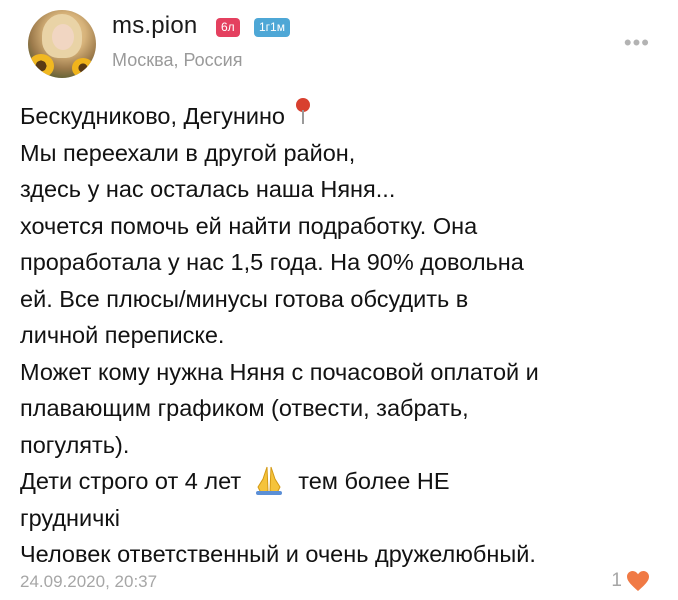 This screenshot has height=600, width=678. Describe the element at coordinates (303, 113) in the screenshot. I see `round-pushpin-icon` at that location.